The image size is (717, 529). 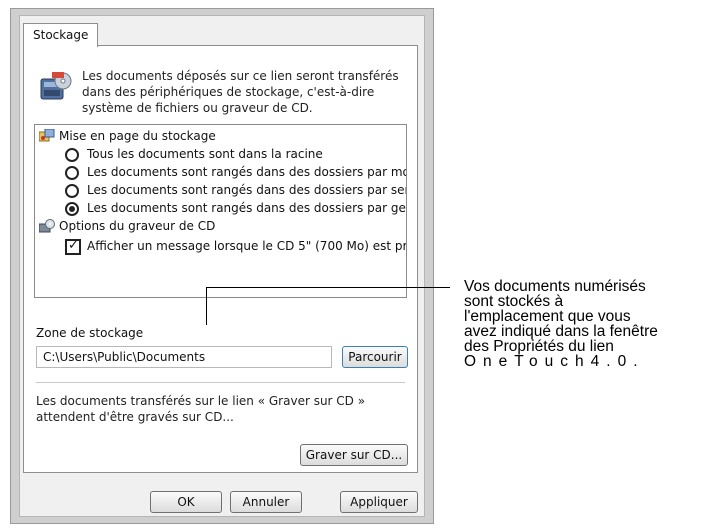 What do you see at coordinates (47, 135) in the screenshot?
I see `folder-tree-icon` at bounding box center [47, 135].